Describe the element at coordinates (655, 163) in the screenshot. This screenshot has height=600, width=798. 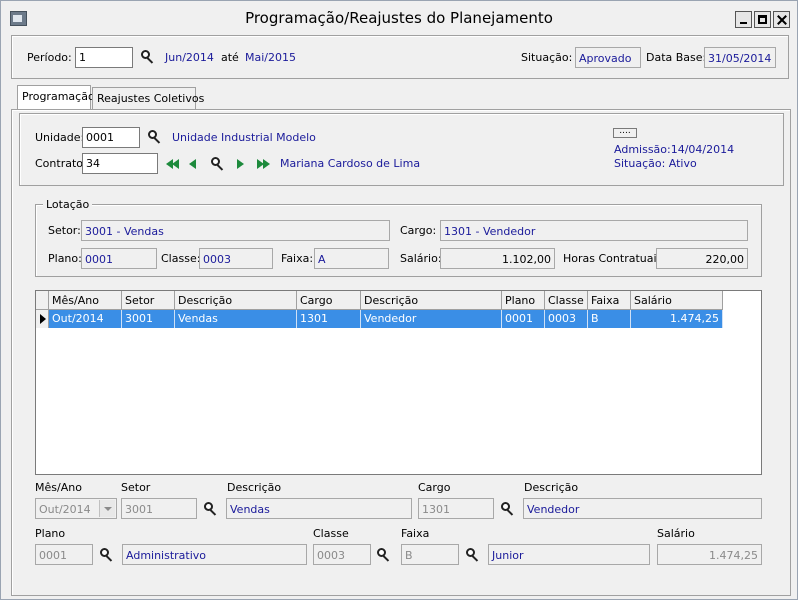
I see `situacao-text: Situação: Ativo` at that location.